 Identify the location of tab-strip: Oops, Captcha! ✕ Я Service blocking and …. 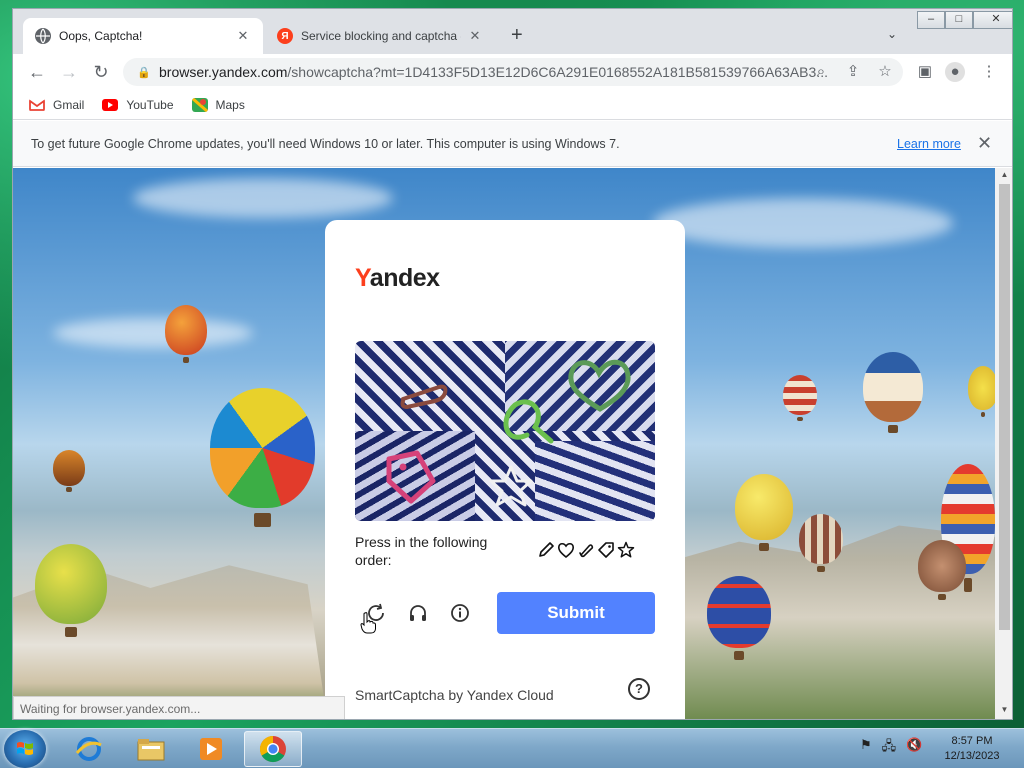
(512, 31).